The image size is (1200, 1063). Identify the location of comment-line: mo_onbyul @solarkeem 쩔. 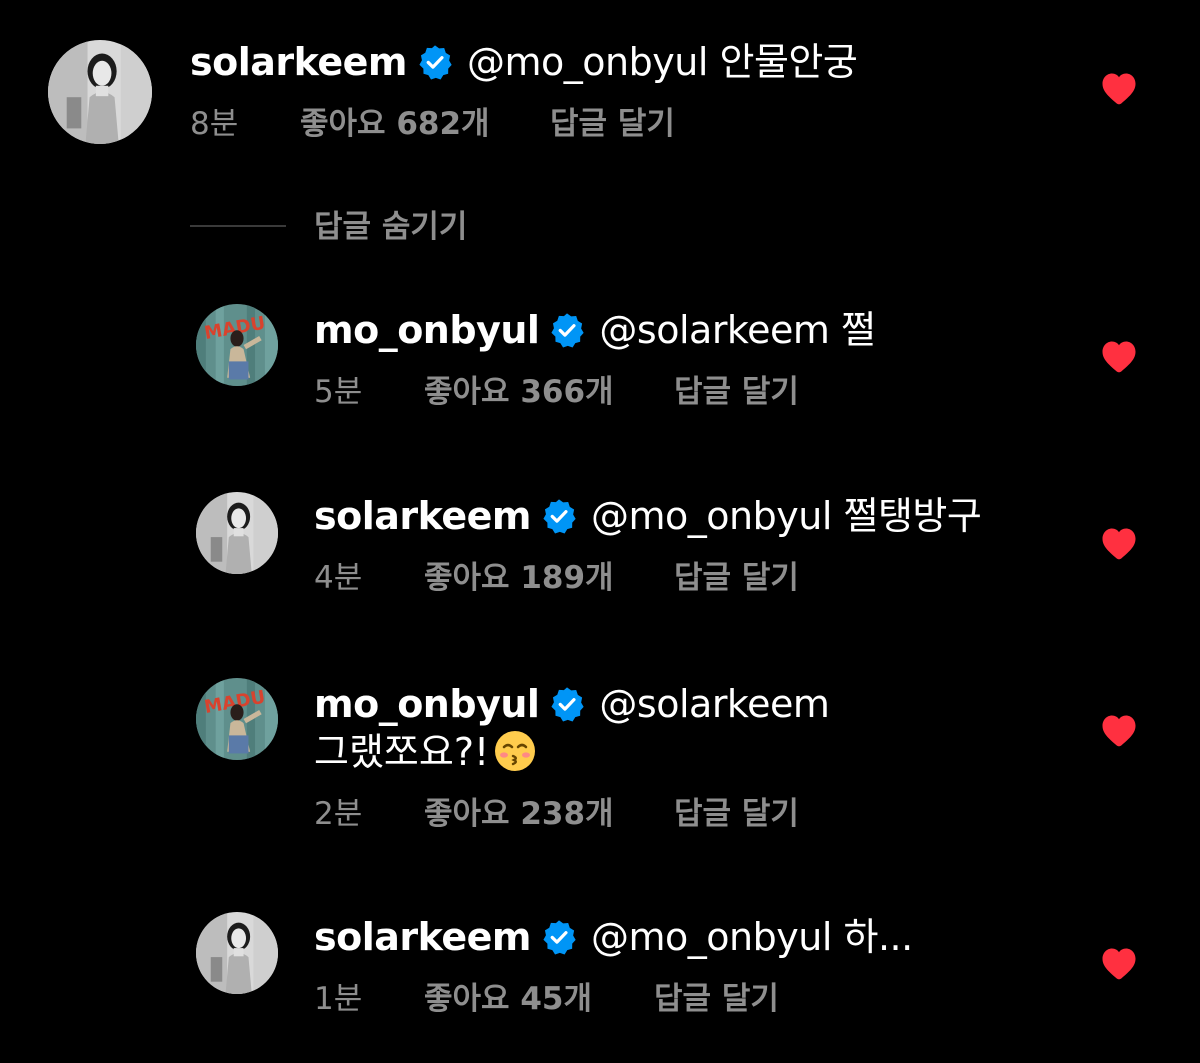
(595, 330).